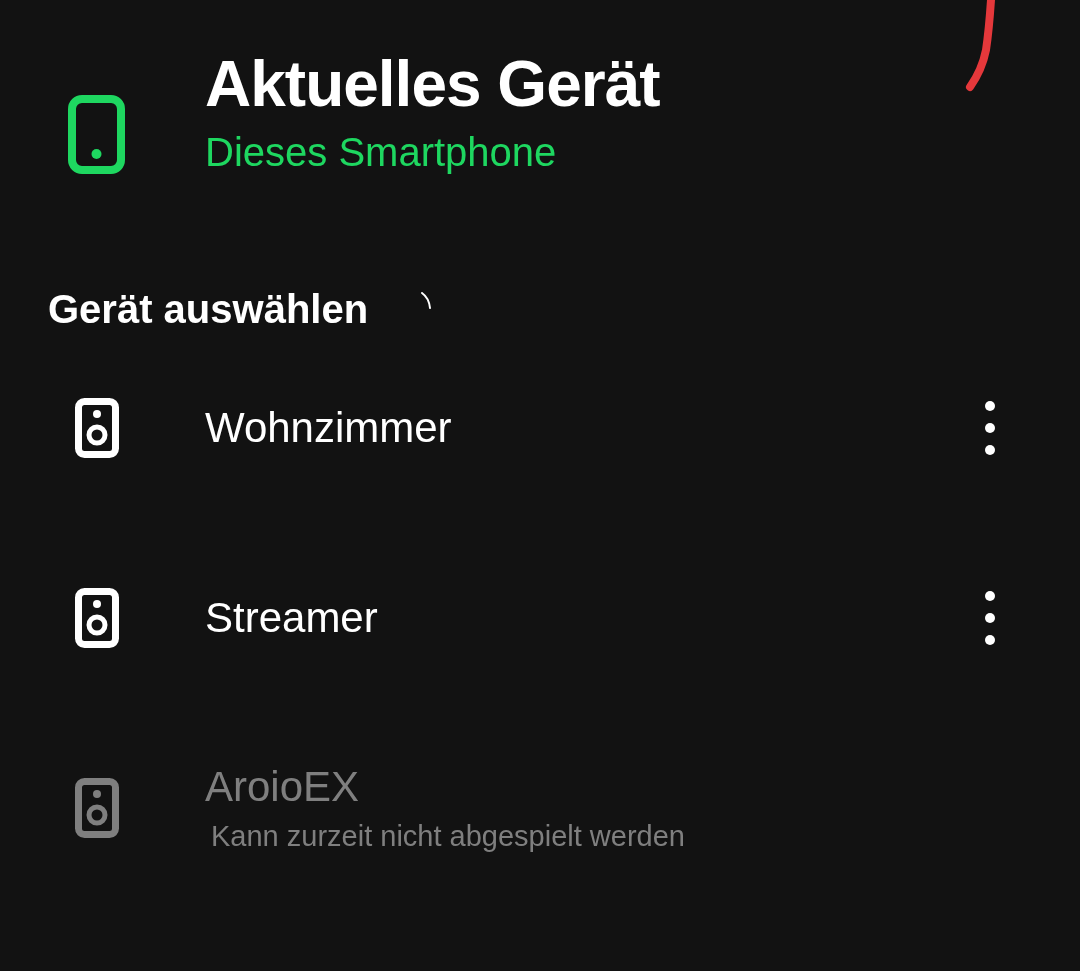 The image size is (1080, 971). Describe the element at coordinates (381, 152) in the screenshot. I see `current-device-name: Dieses Smartphone` at that location.